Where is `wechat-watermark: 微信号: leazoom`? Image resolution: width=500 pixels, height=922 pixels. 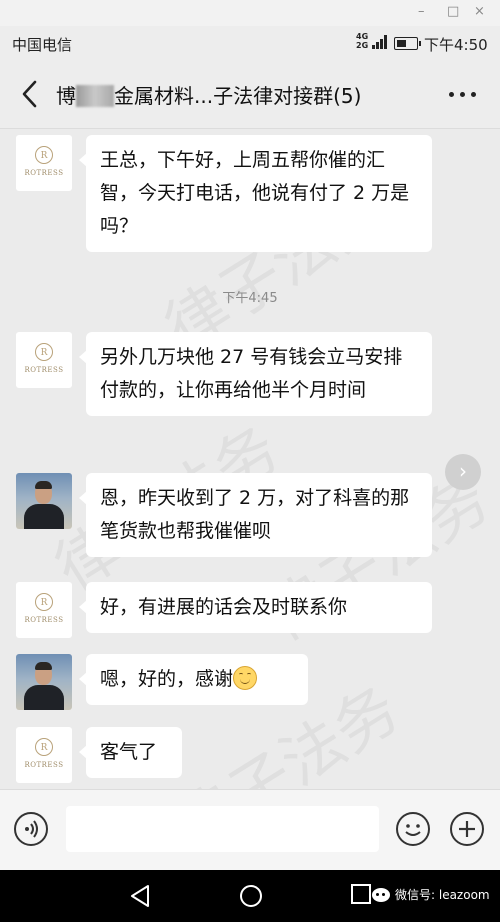 wechat-watermark: 微信号: leazoom is located at coordinates (431, 894).